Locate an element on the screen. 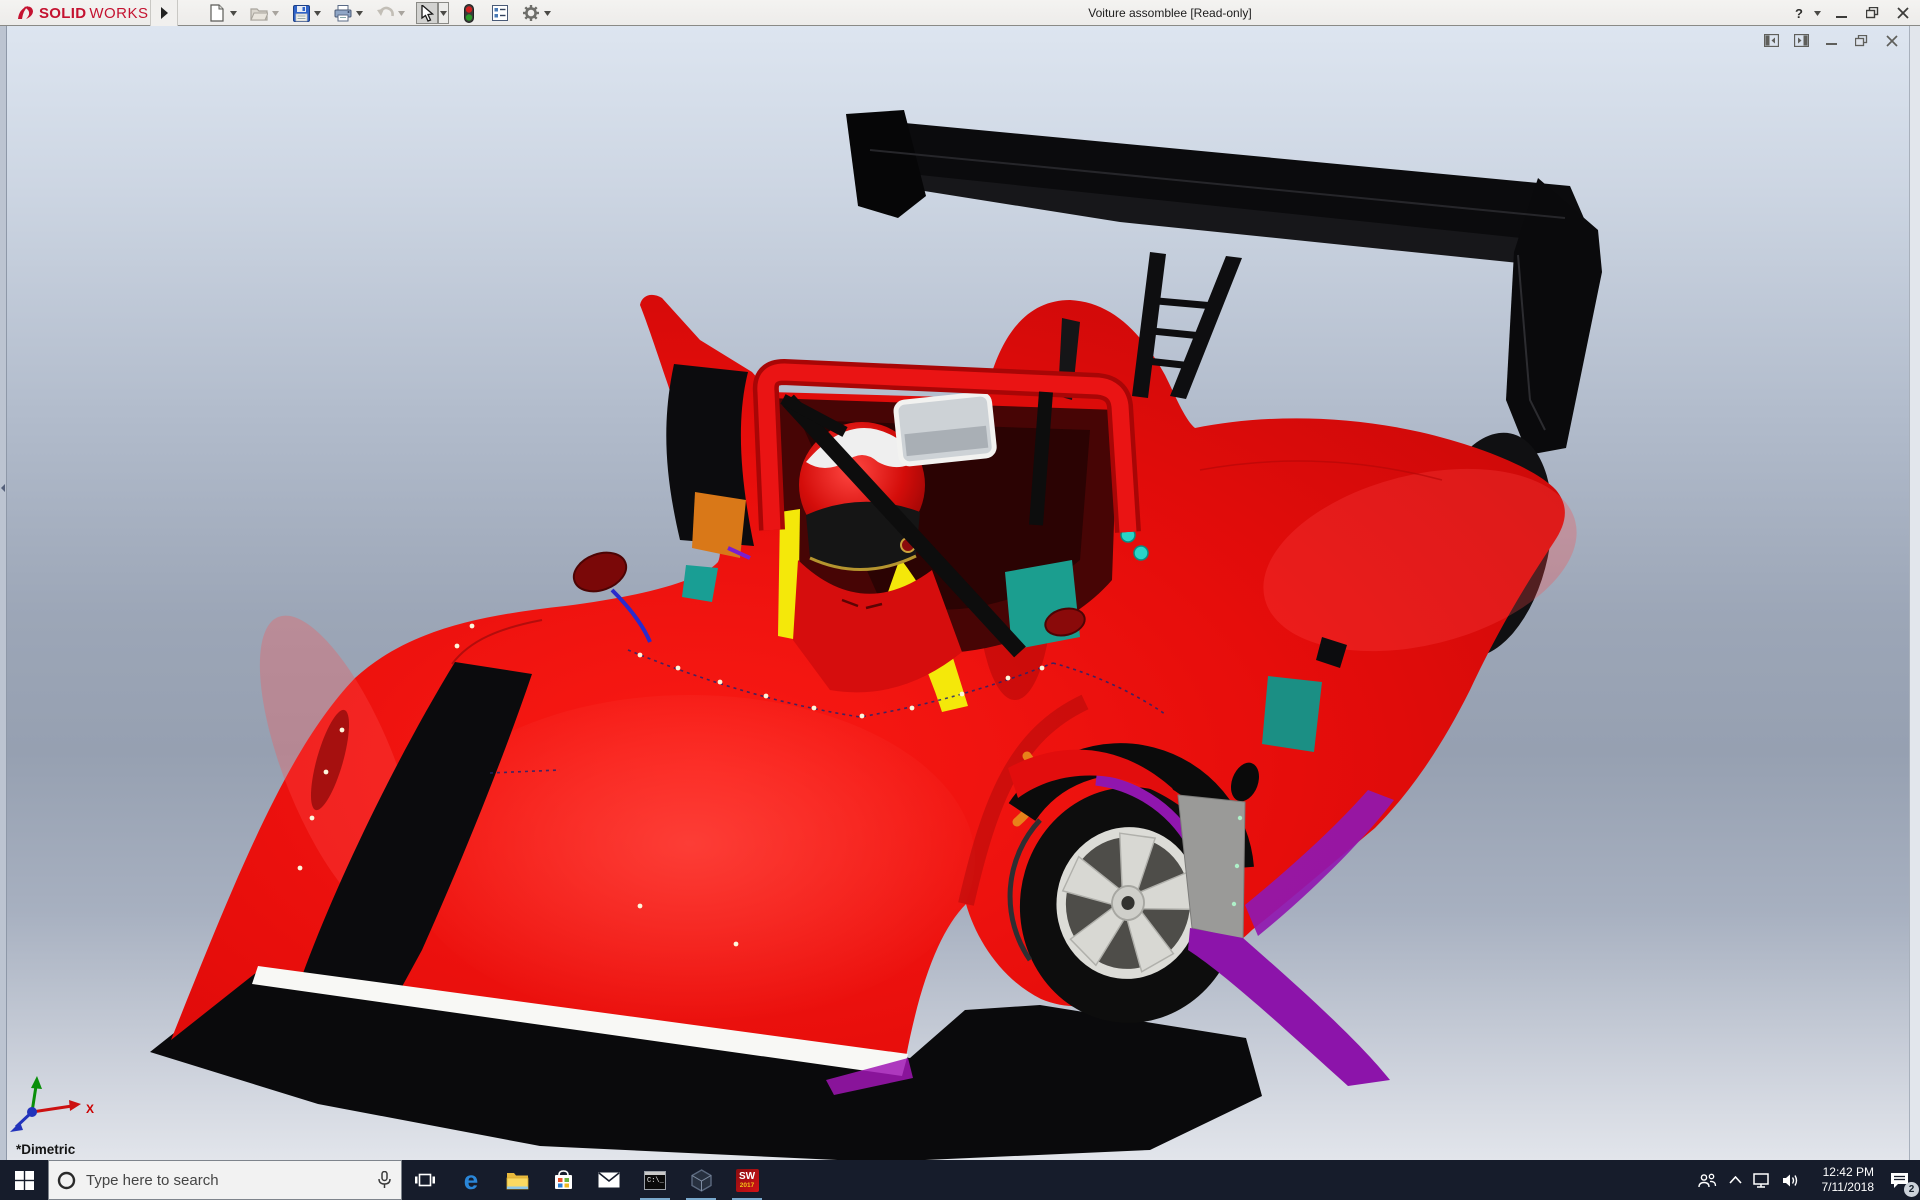 The width and height of the screenshot is (1920, 1200). system-tray: 12:42 PM 7/11/2018 2 is located at coordinates (1806, 1180).